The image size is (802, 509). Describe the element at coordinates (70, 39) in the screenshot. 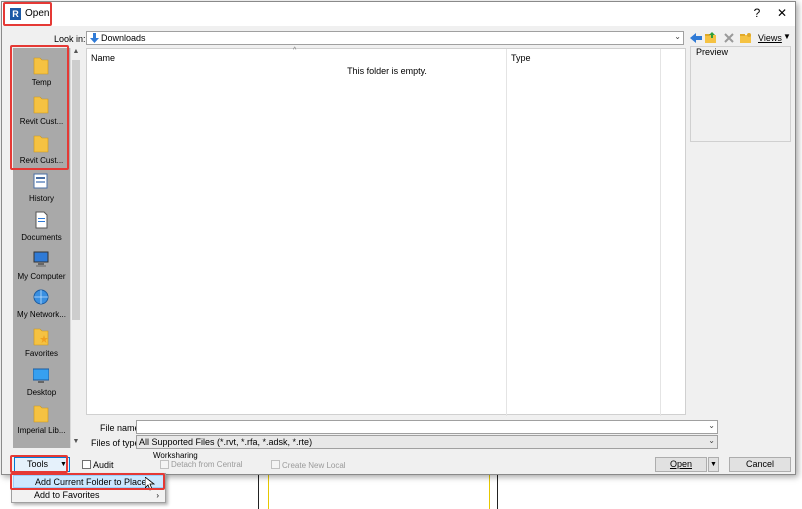

I see `look-in-label: Look in:` at that location.